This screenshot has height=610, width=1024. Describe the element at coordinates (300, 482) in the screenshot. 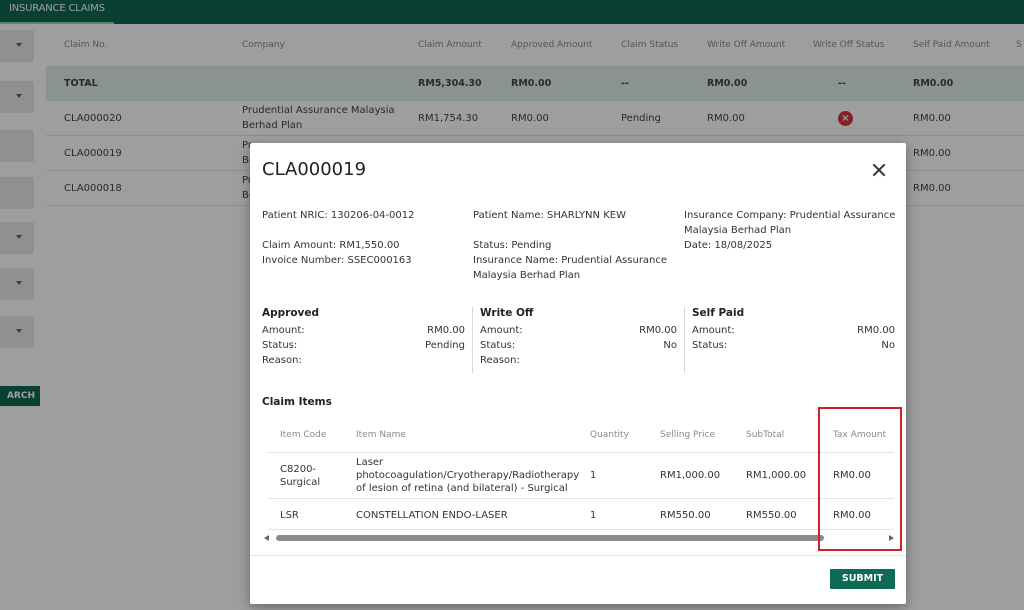

I see `item-code-line2: Surgical` at that location.